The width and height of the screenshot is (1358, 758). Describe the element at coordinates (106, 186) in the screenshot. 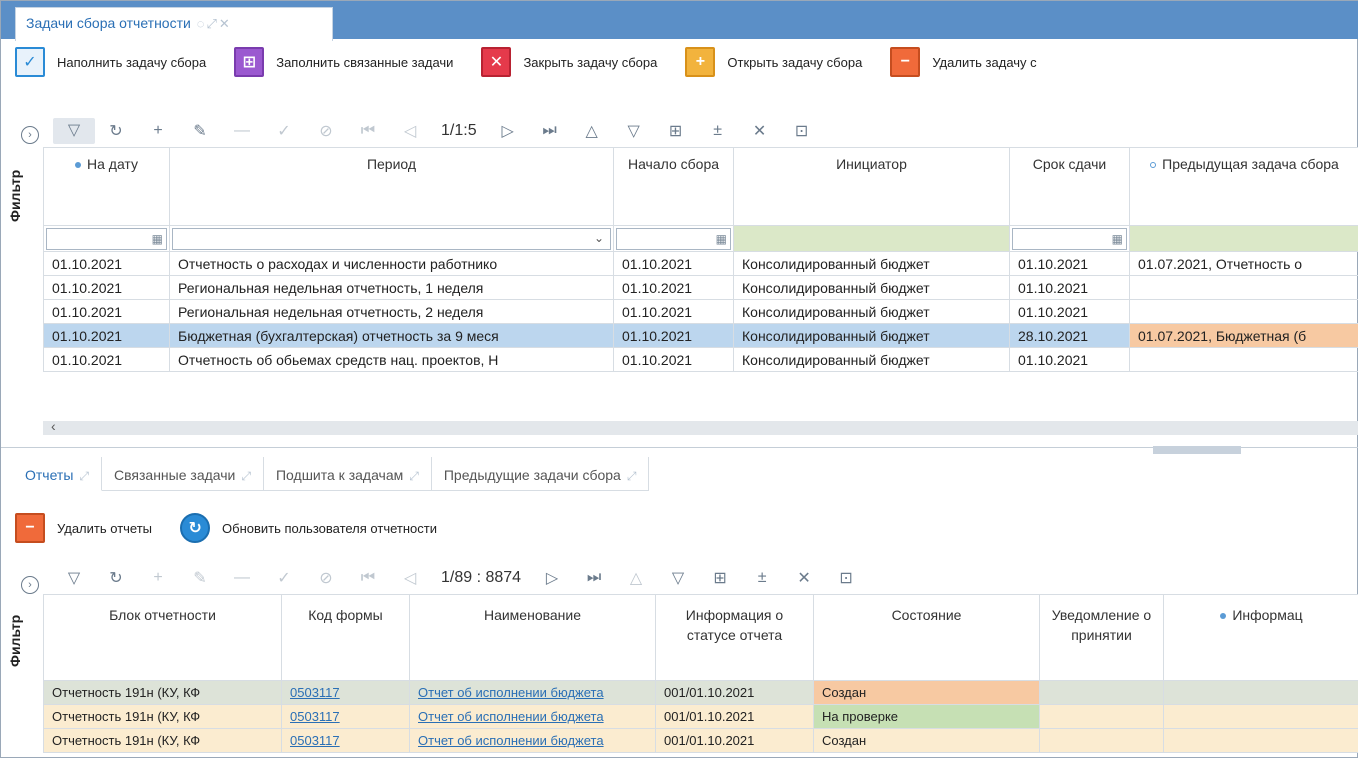

I see `col-header-date: На дату` at that location.